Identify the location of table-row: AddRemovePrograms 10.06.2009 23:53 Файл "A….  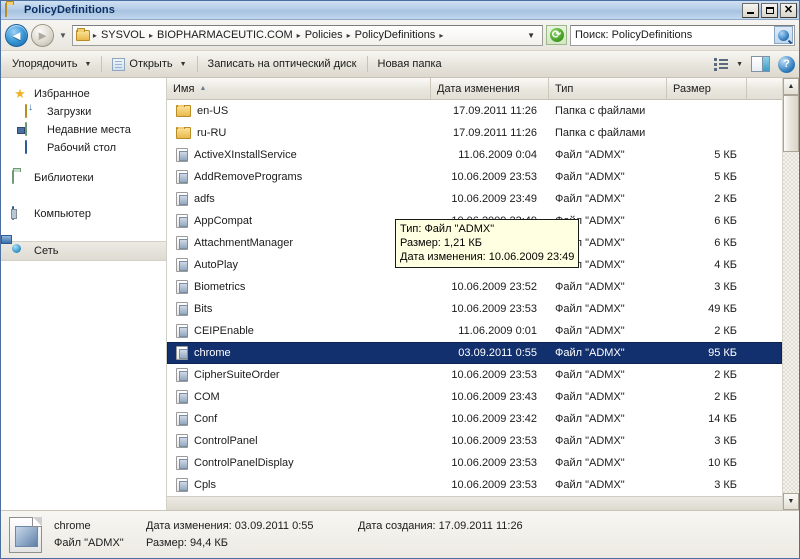
(474, 177).